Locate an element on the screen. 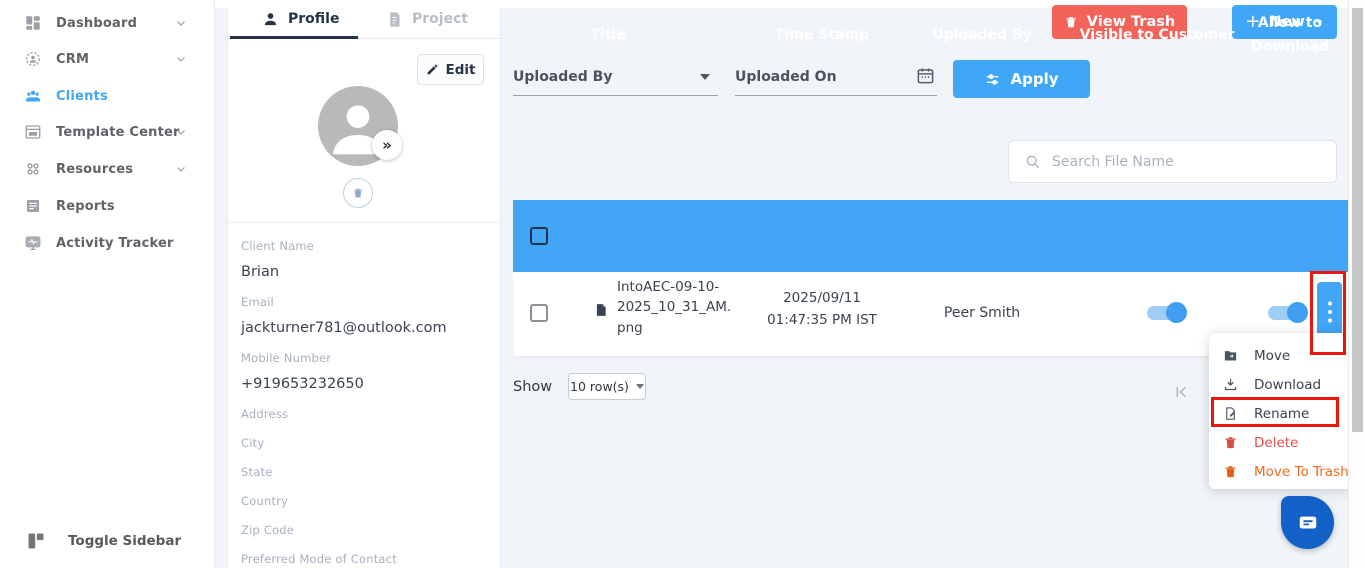 Image resolution: width=1365 pixels, height=568 pixels. sidebar-item-dashboard: Dashboard is located at coordinates (107, 23).